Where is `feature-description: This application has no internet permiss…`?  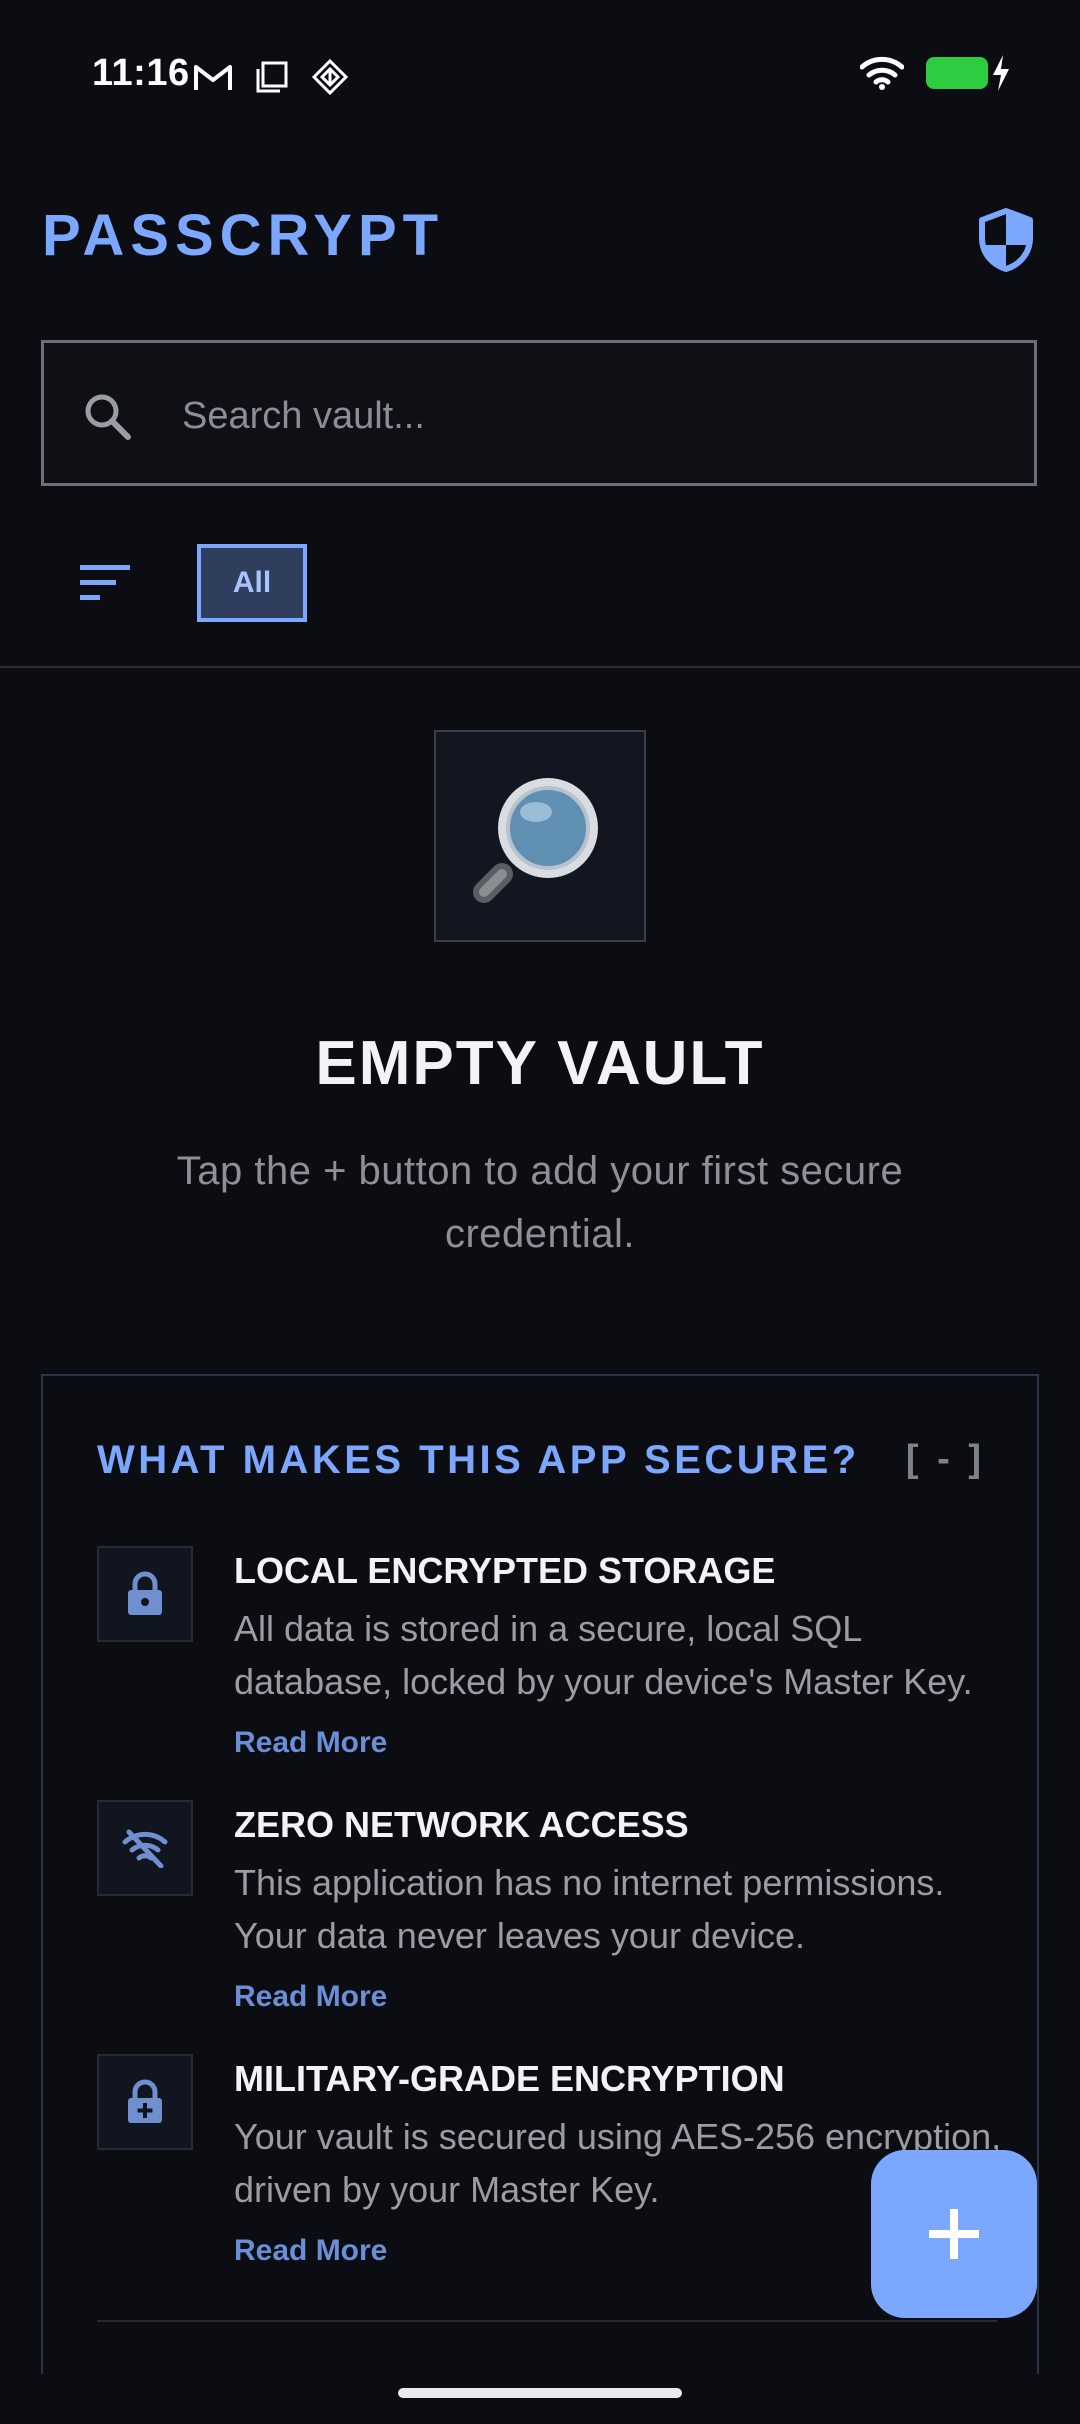 feature-description: This application has no internet permiss… is located at coordinates (589, 1909).